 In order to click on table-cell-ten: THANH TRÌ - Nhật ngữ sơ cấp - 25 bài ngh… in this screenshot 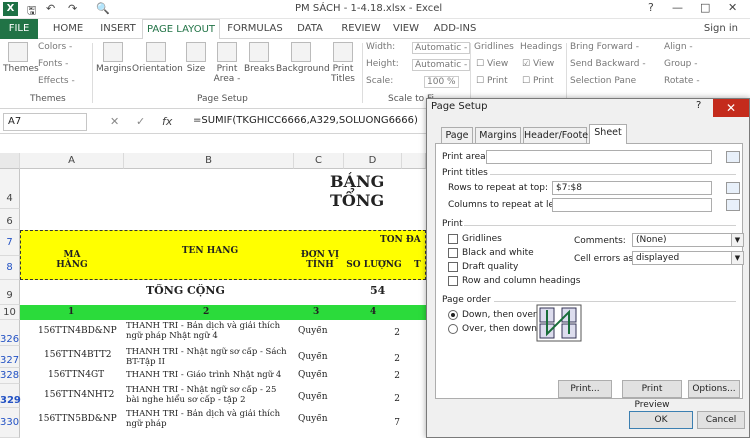, I will do `click(209, 396)`.